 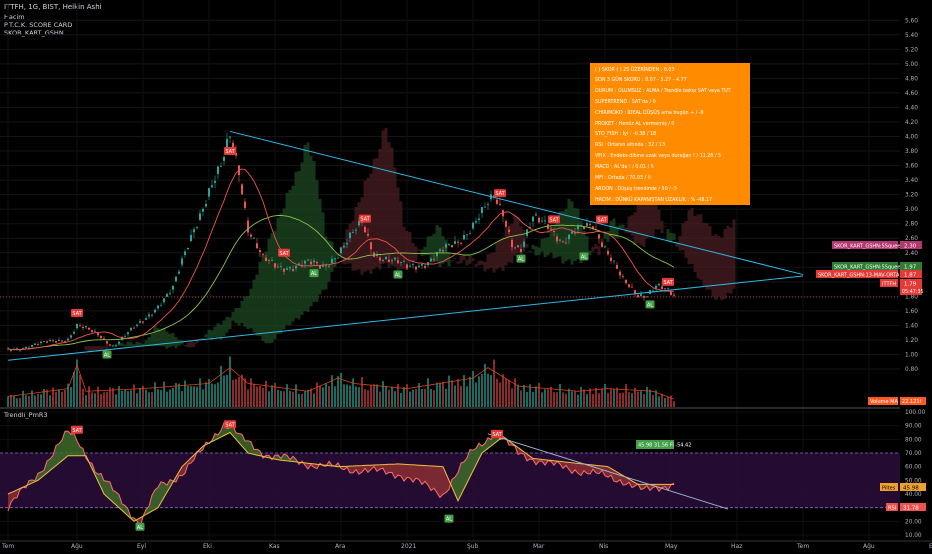 I want to click on score-line-5: CHIRIMOKO : İDEAL DÜŞÜŞ ama bugün + / -8, so click(x=649, y=112).